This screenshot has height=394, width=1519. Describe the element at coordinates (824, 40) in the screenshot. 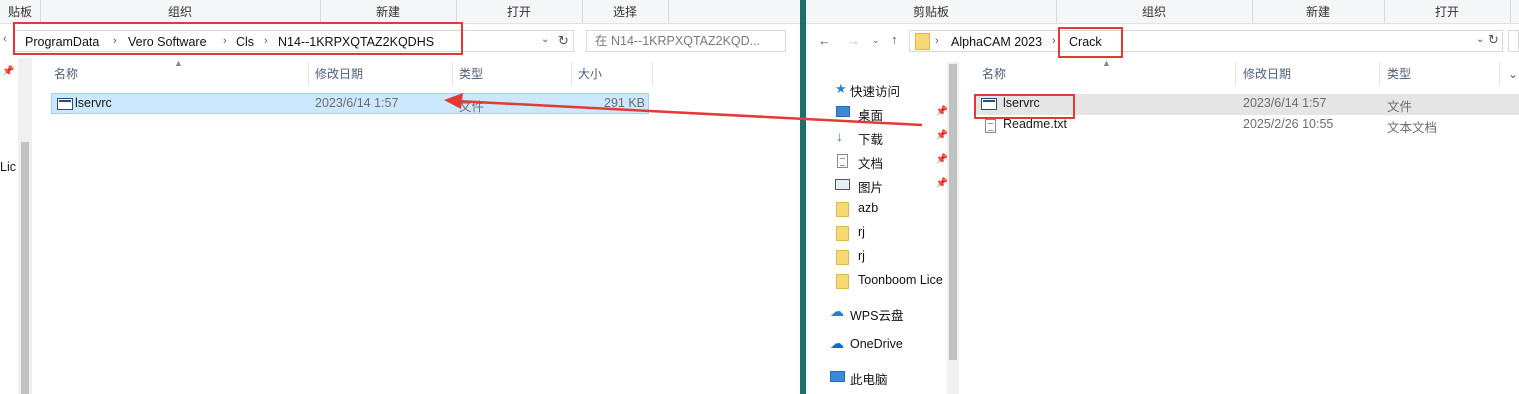

I see `back-arrow-icon: ←` at that location.